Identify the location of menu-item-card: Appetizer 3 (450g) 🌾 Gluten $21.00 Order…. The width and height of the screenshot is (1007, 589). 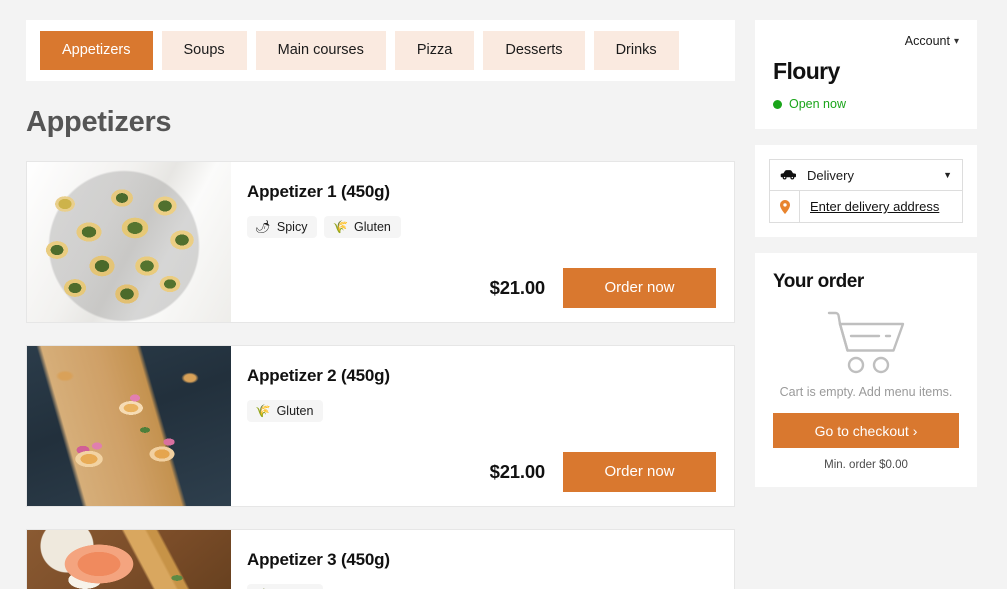
(380, 558).